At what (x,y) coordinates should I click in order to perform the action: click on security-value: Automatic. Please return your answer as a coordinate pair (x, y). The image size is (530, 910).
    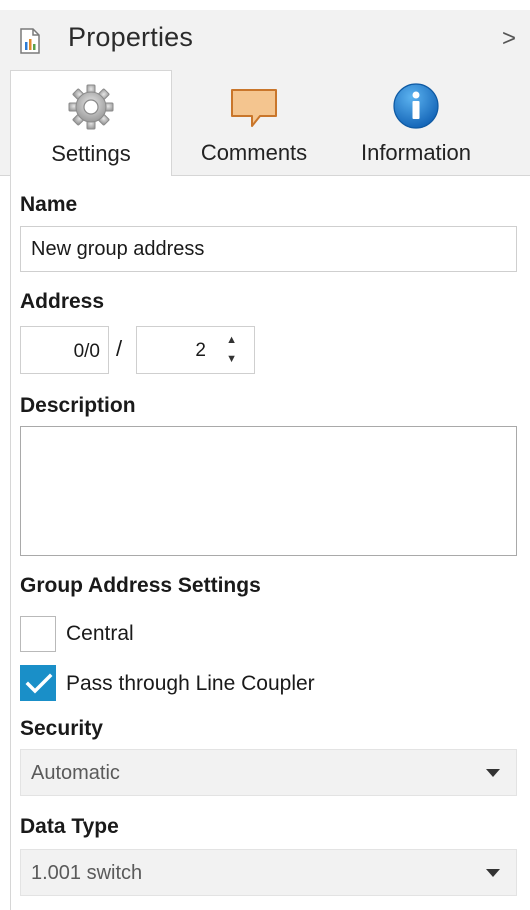
    Looking at the image, I should click on (75, 773).